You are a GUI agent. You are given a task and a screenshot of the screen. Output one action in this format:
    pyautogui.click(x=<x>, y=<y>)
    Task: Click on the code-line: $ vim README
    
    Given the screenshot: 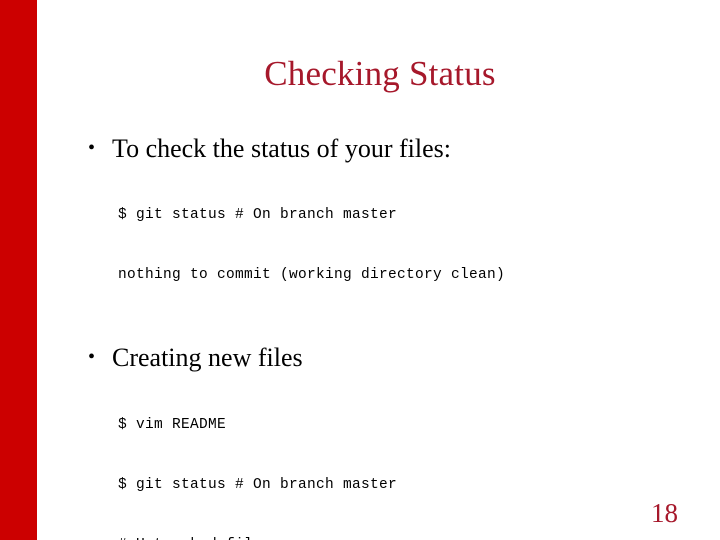 What is the action you would take?
    pyautogui.click(x=172, y=425)
    